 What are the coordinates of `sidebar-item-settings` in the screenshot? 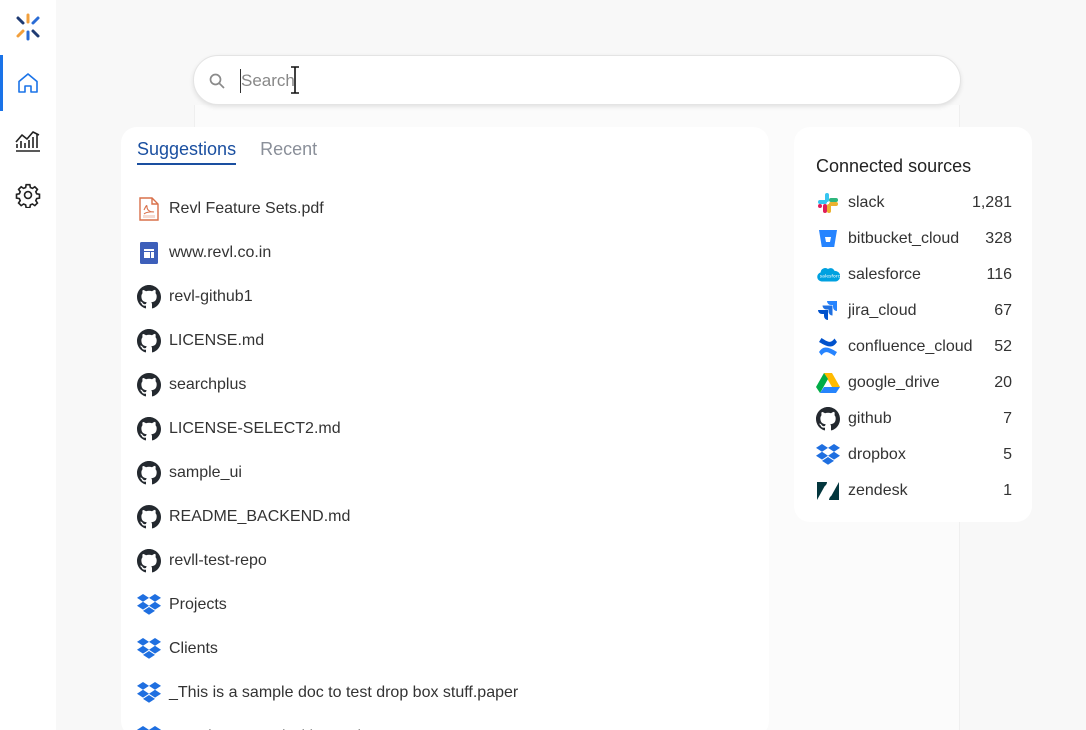 It's located at (28, 195).